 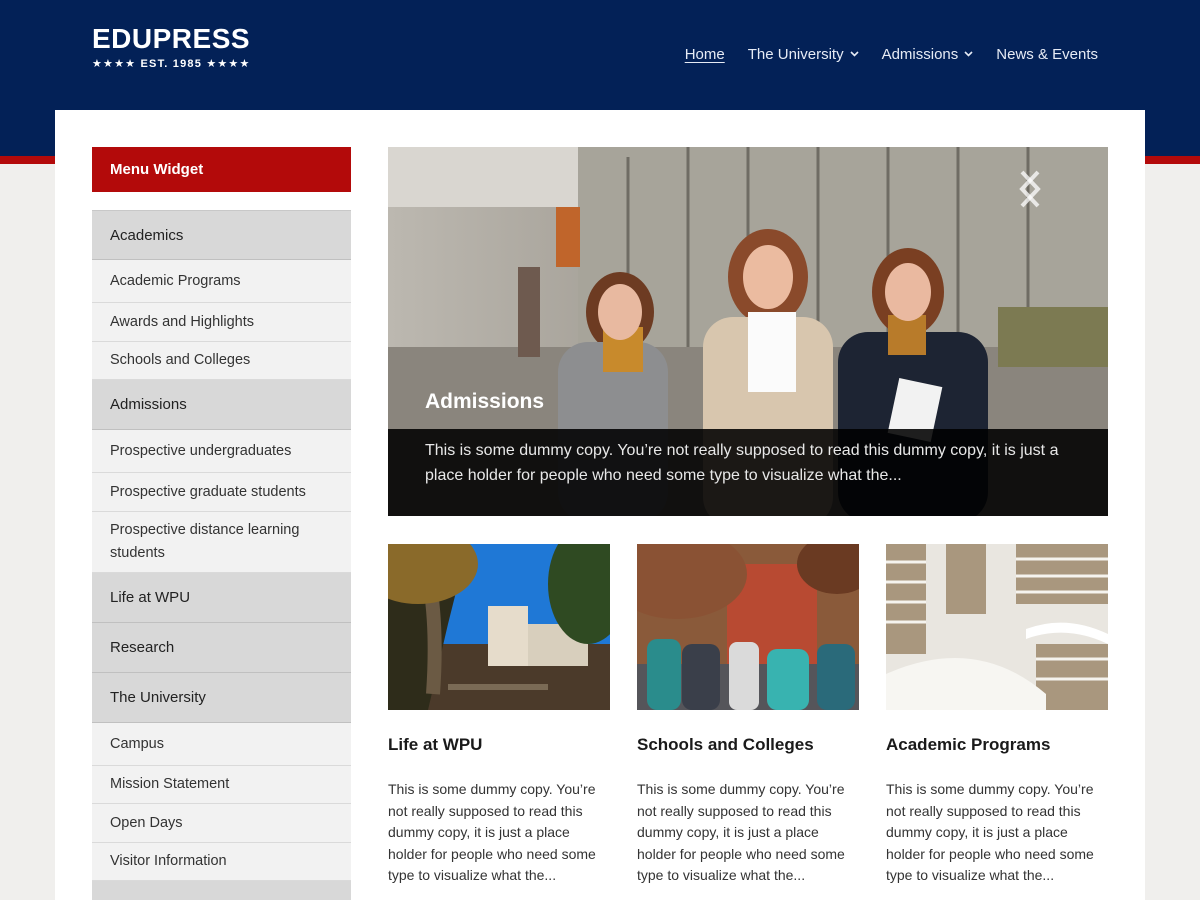 What do you see at coordinates (221, 698) in the screenshot?
I see `sidebar-item-the-university: The University` at bounding box center [221, 698].